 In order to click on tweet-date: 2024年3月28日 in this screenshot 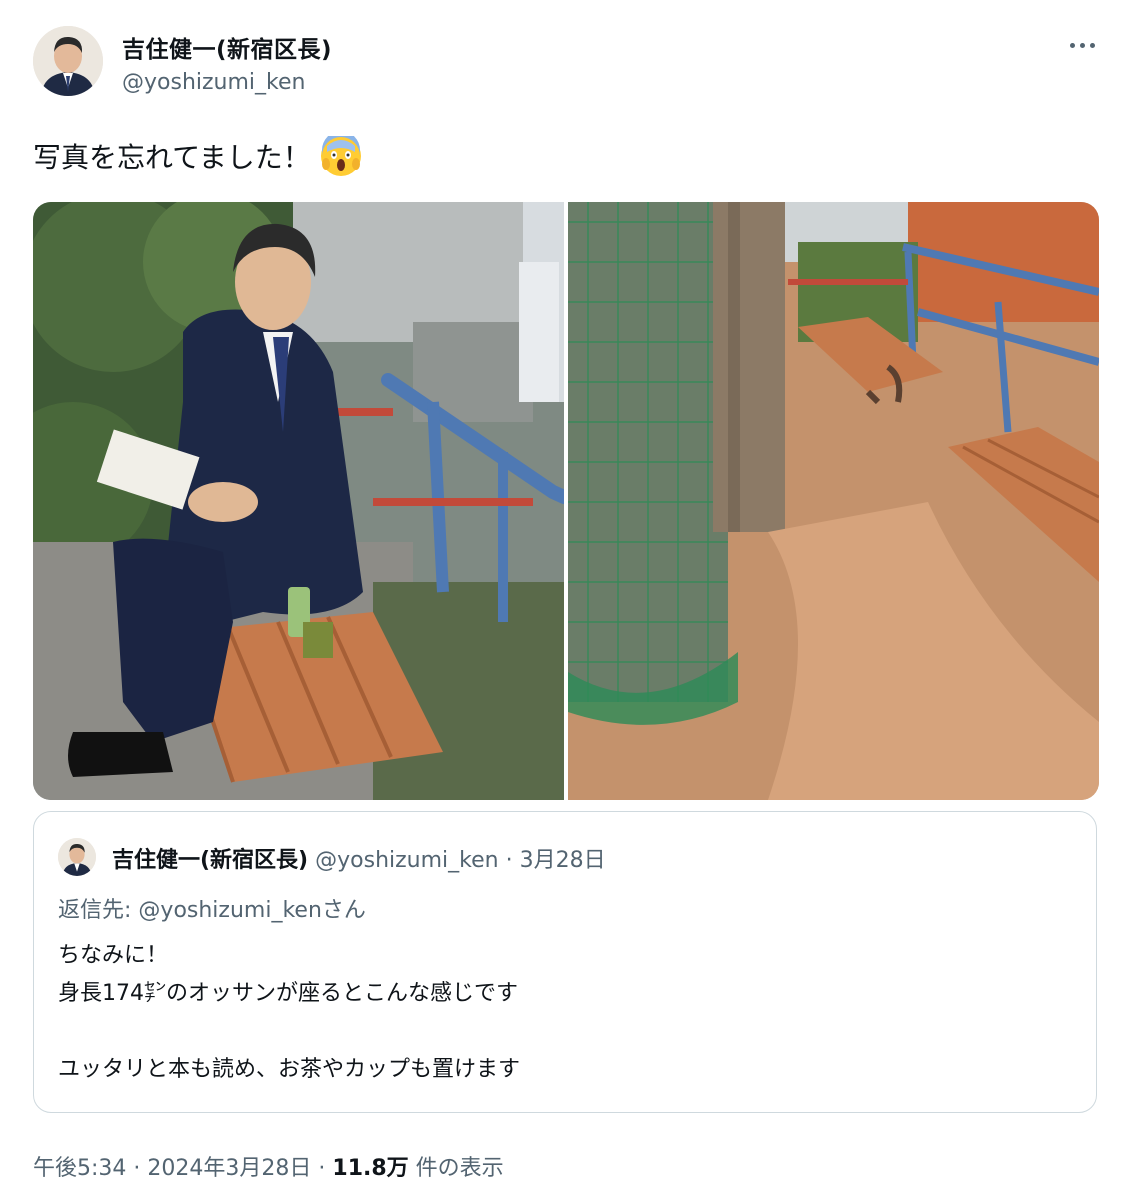, I will do `click(229, 1168)`.